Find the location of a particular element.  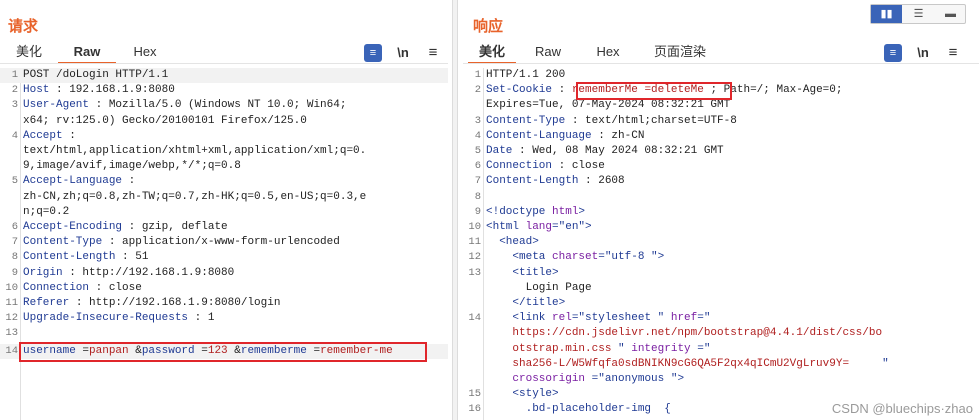

line-text: Accept-Language : is located at coordinates (79, 181).